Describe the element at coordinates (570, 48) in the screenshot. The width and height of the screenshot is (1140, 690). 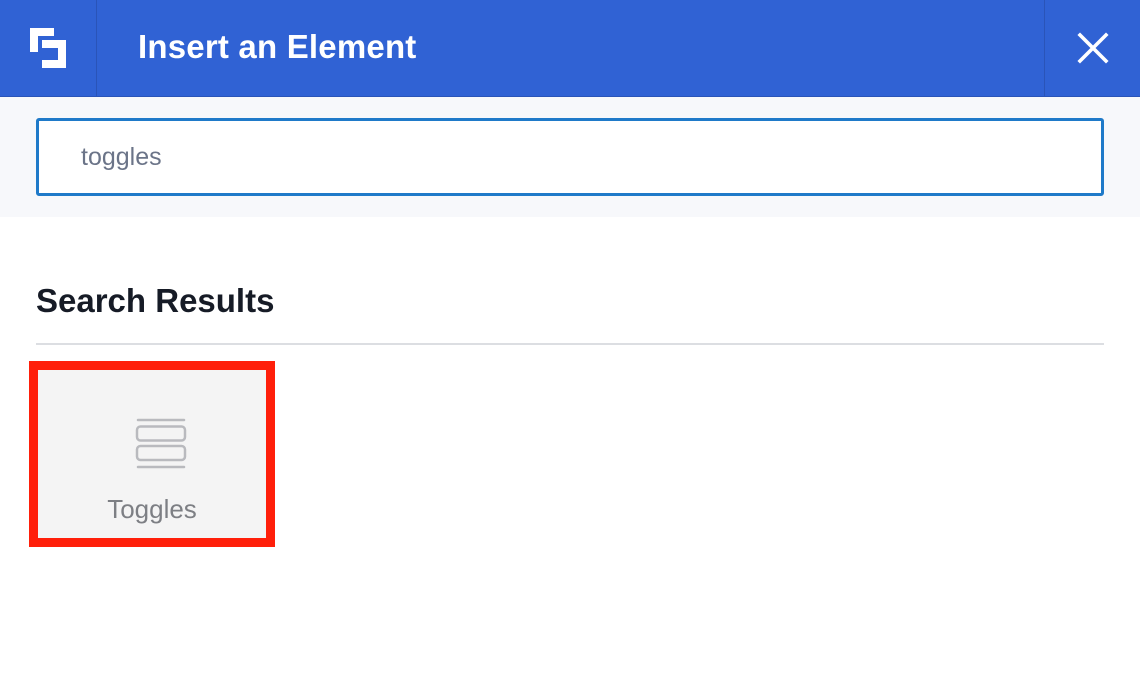
I see `dialog-header: Insert an Element` at that location.